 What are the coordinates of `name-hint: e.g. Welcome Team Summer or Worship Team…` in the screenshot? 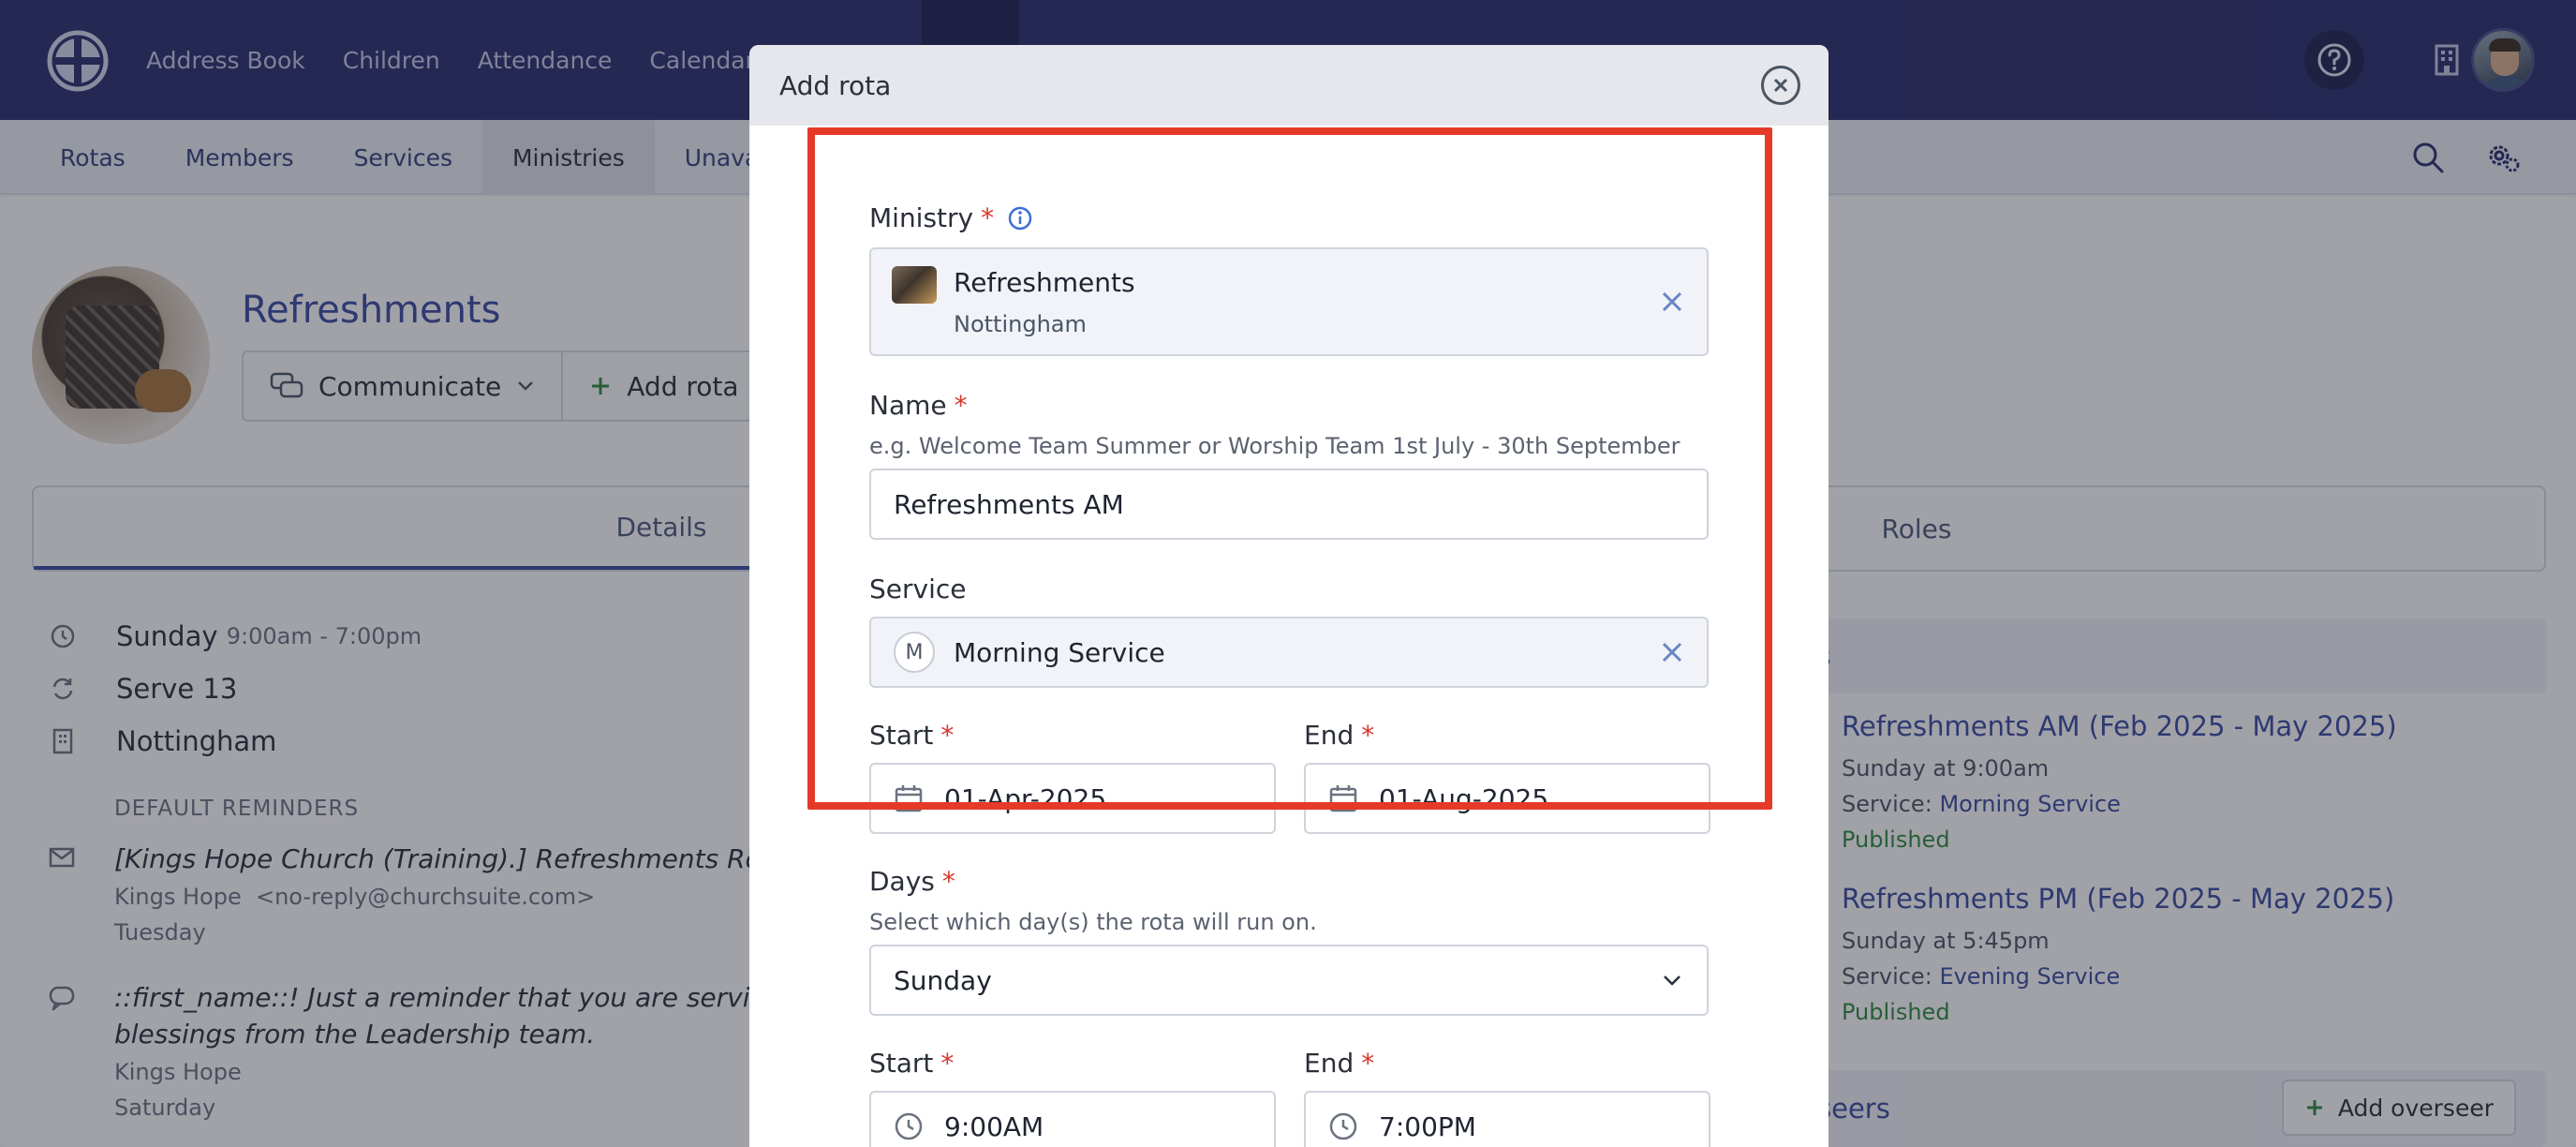 It's located at (1274, 446).